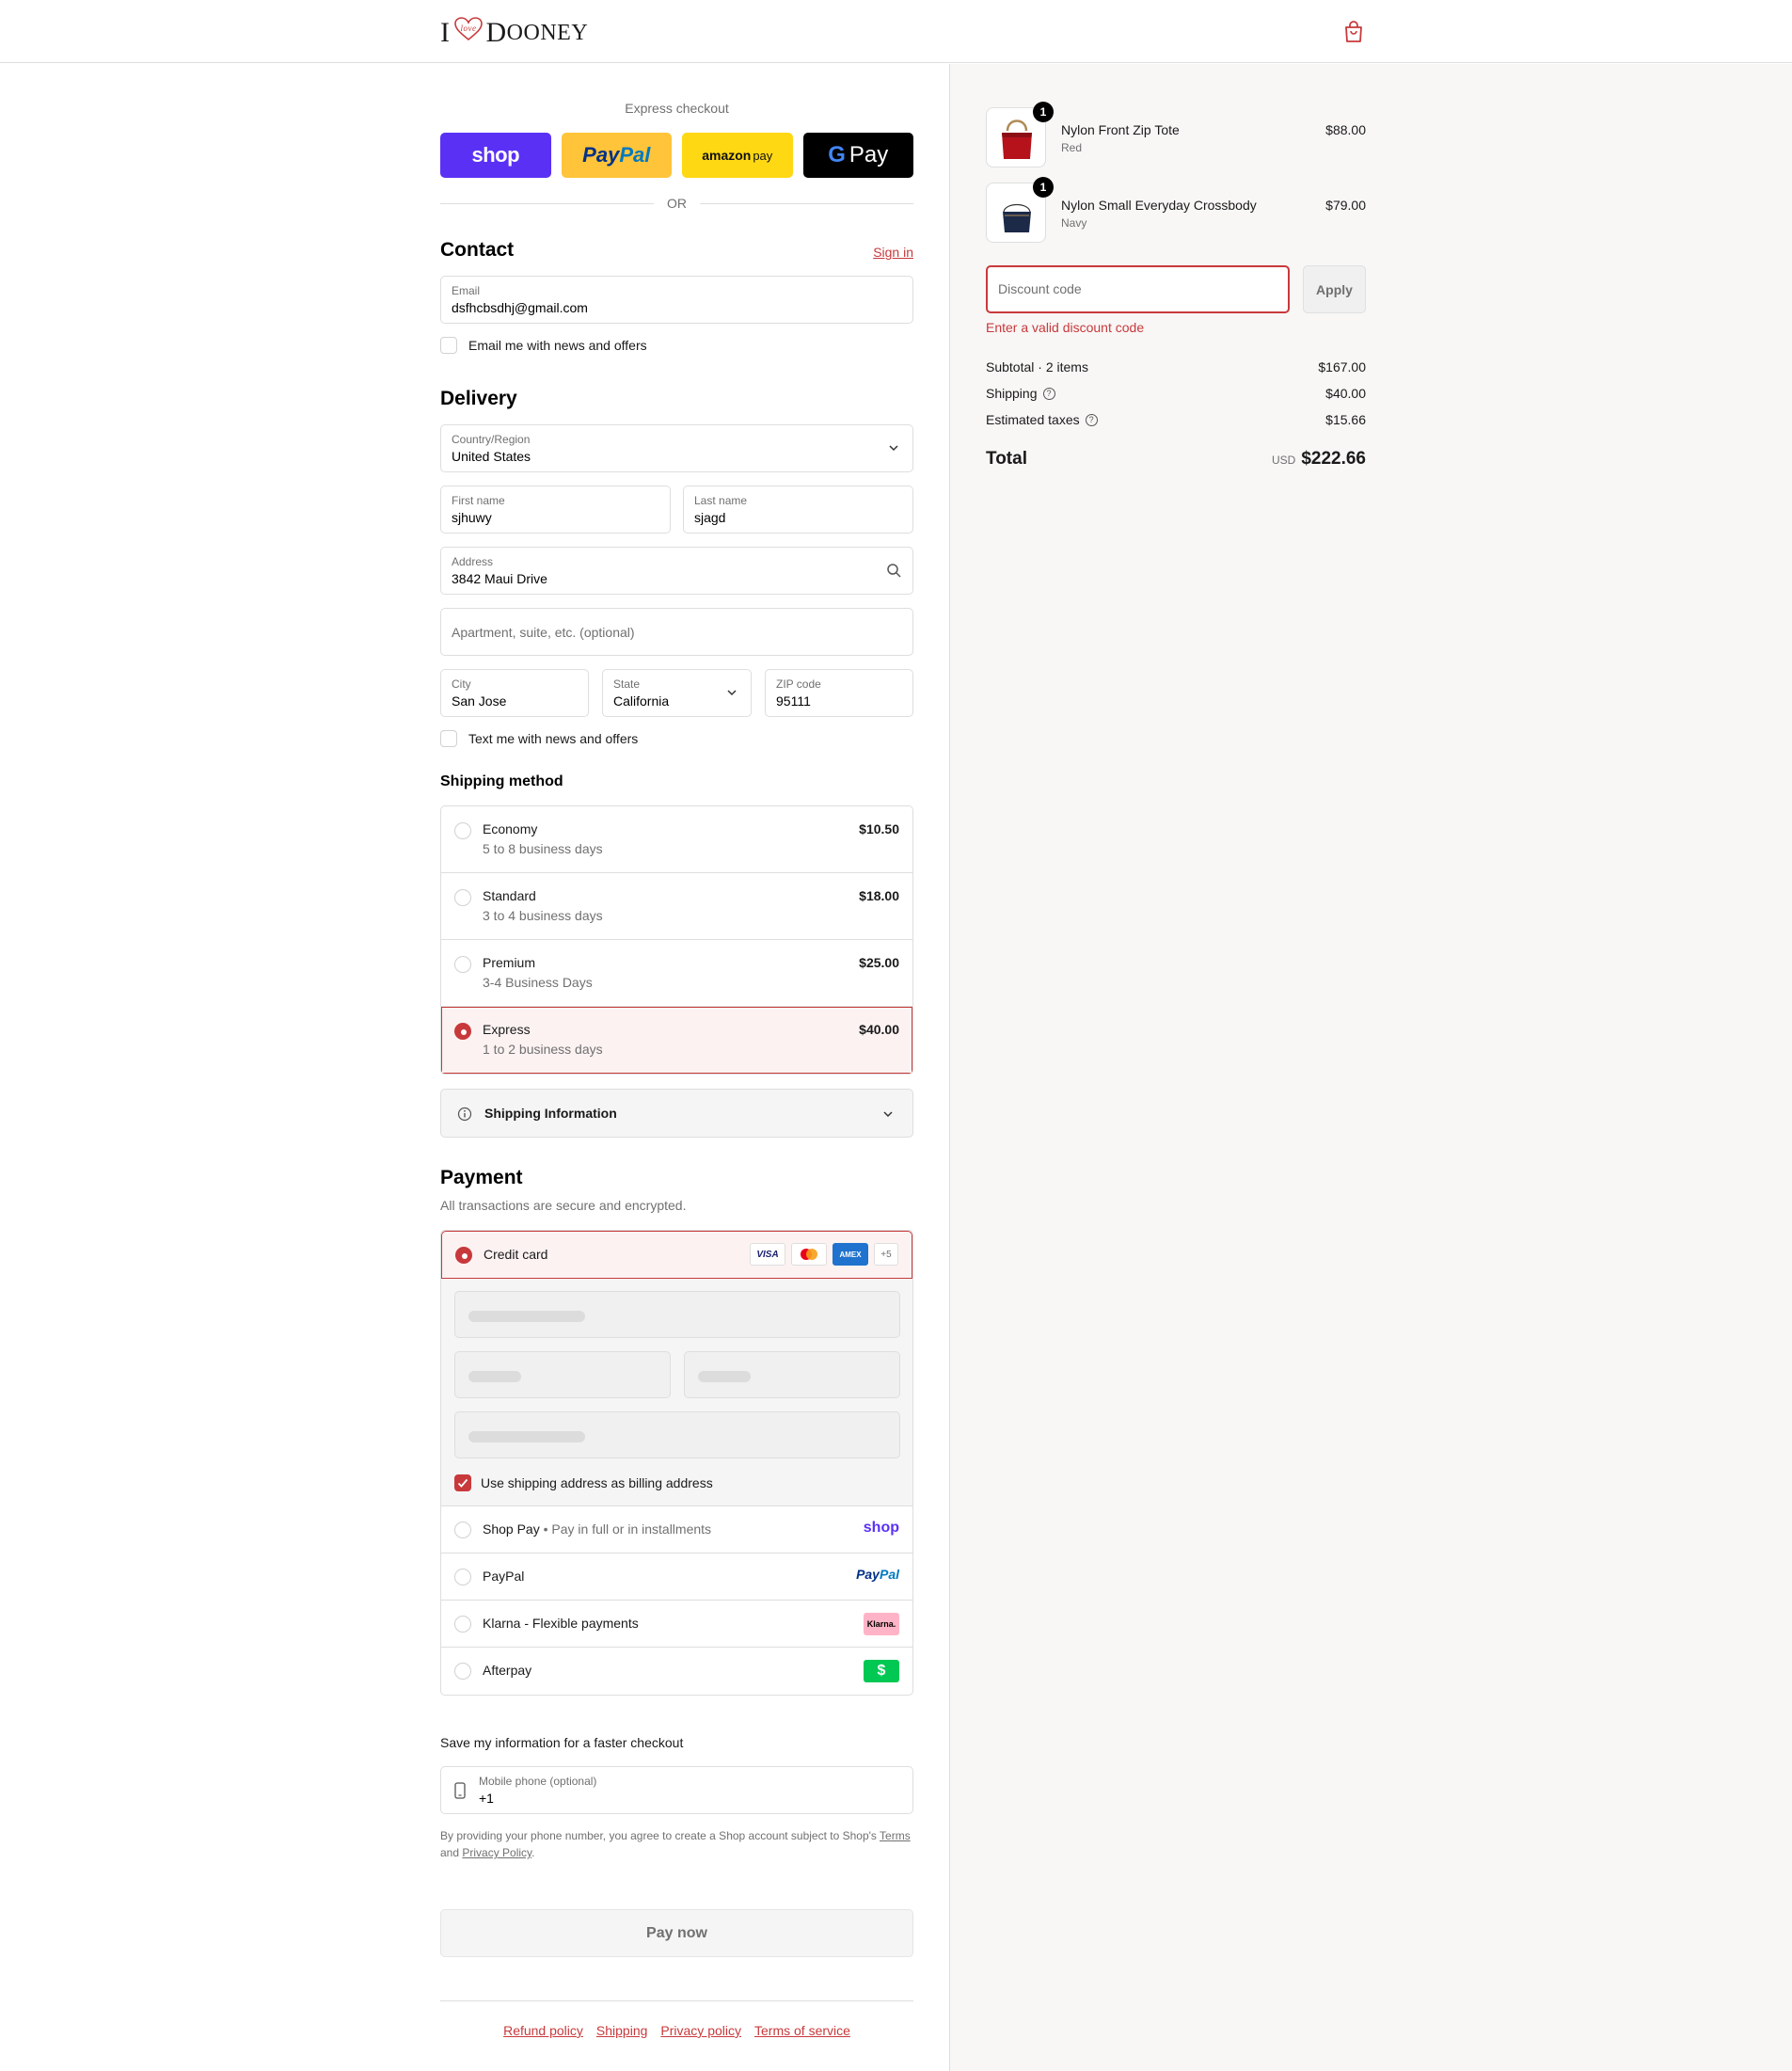 The width and height of the screenshot is (1792, 2071). I want to click on email-news-checkbox-row: Email me with news and offers, so click(543, 345).